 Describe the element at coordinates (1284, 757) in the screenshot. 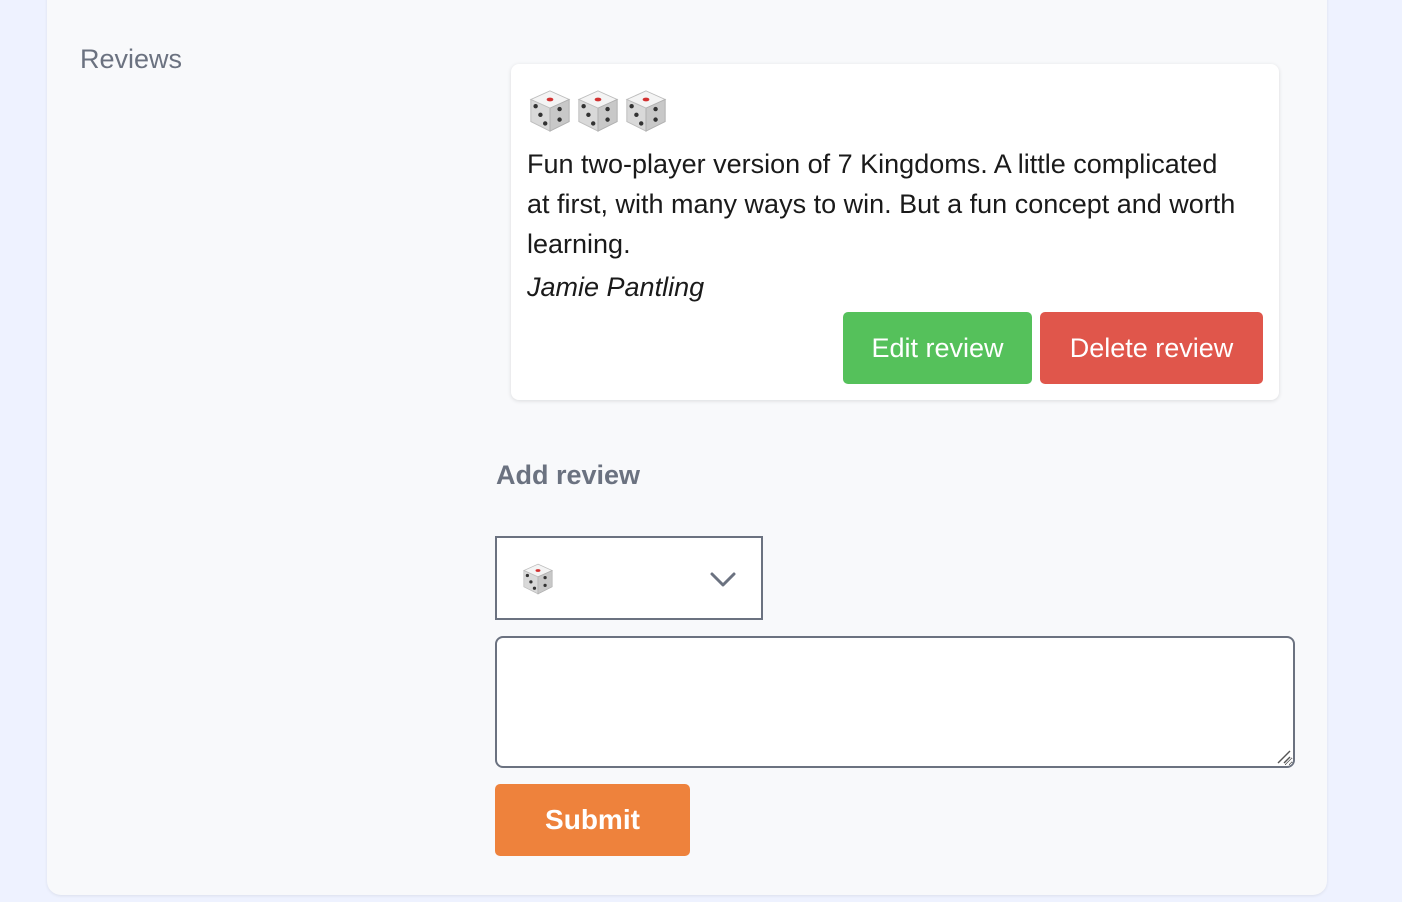

I see `resize-handle-icon` at that location.